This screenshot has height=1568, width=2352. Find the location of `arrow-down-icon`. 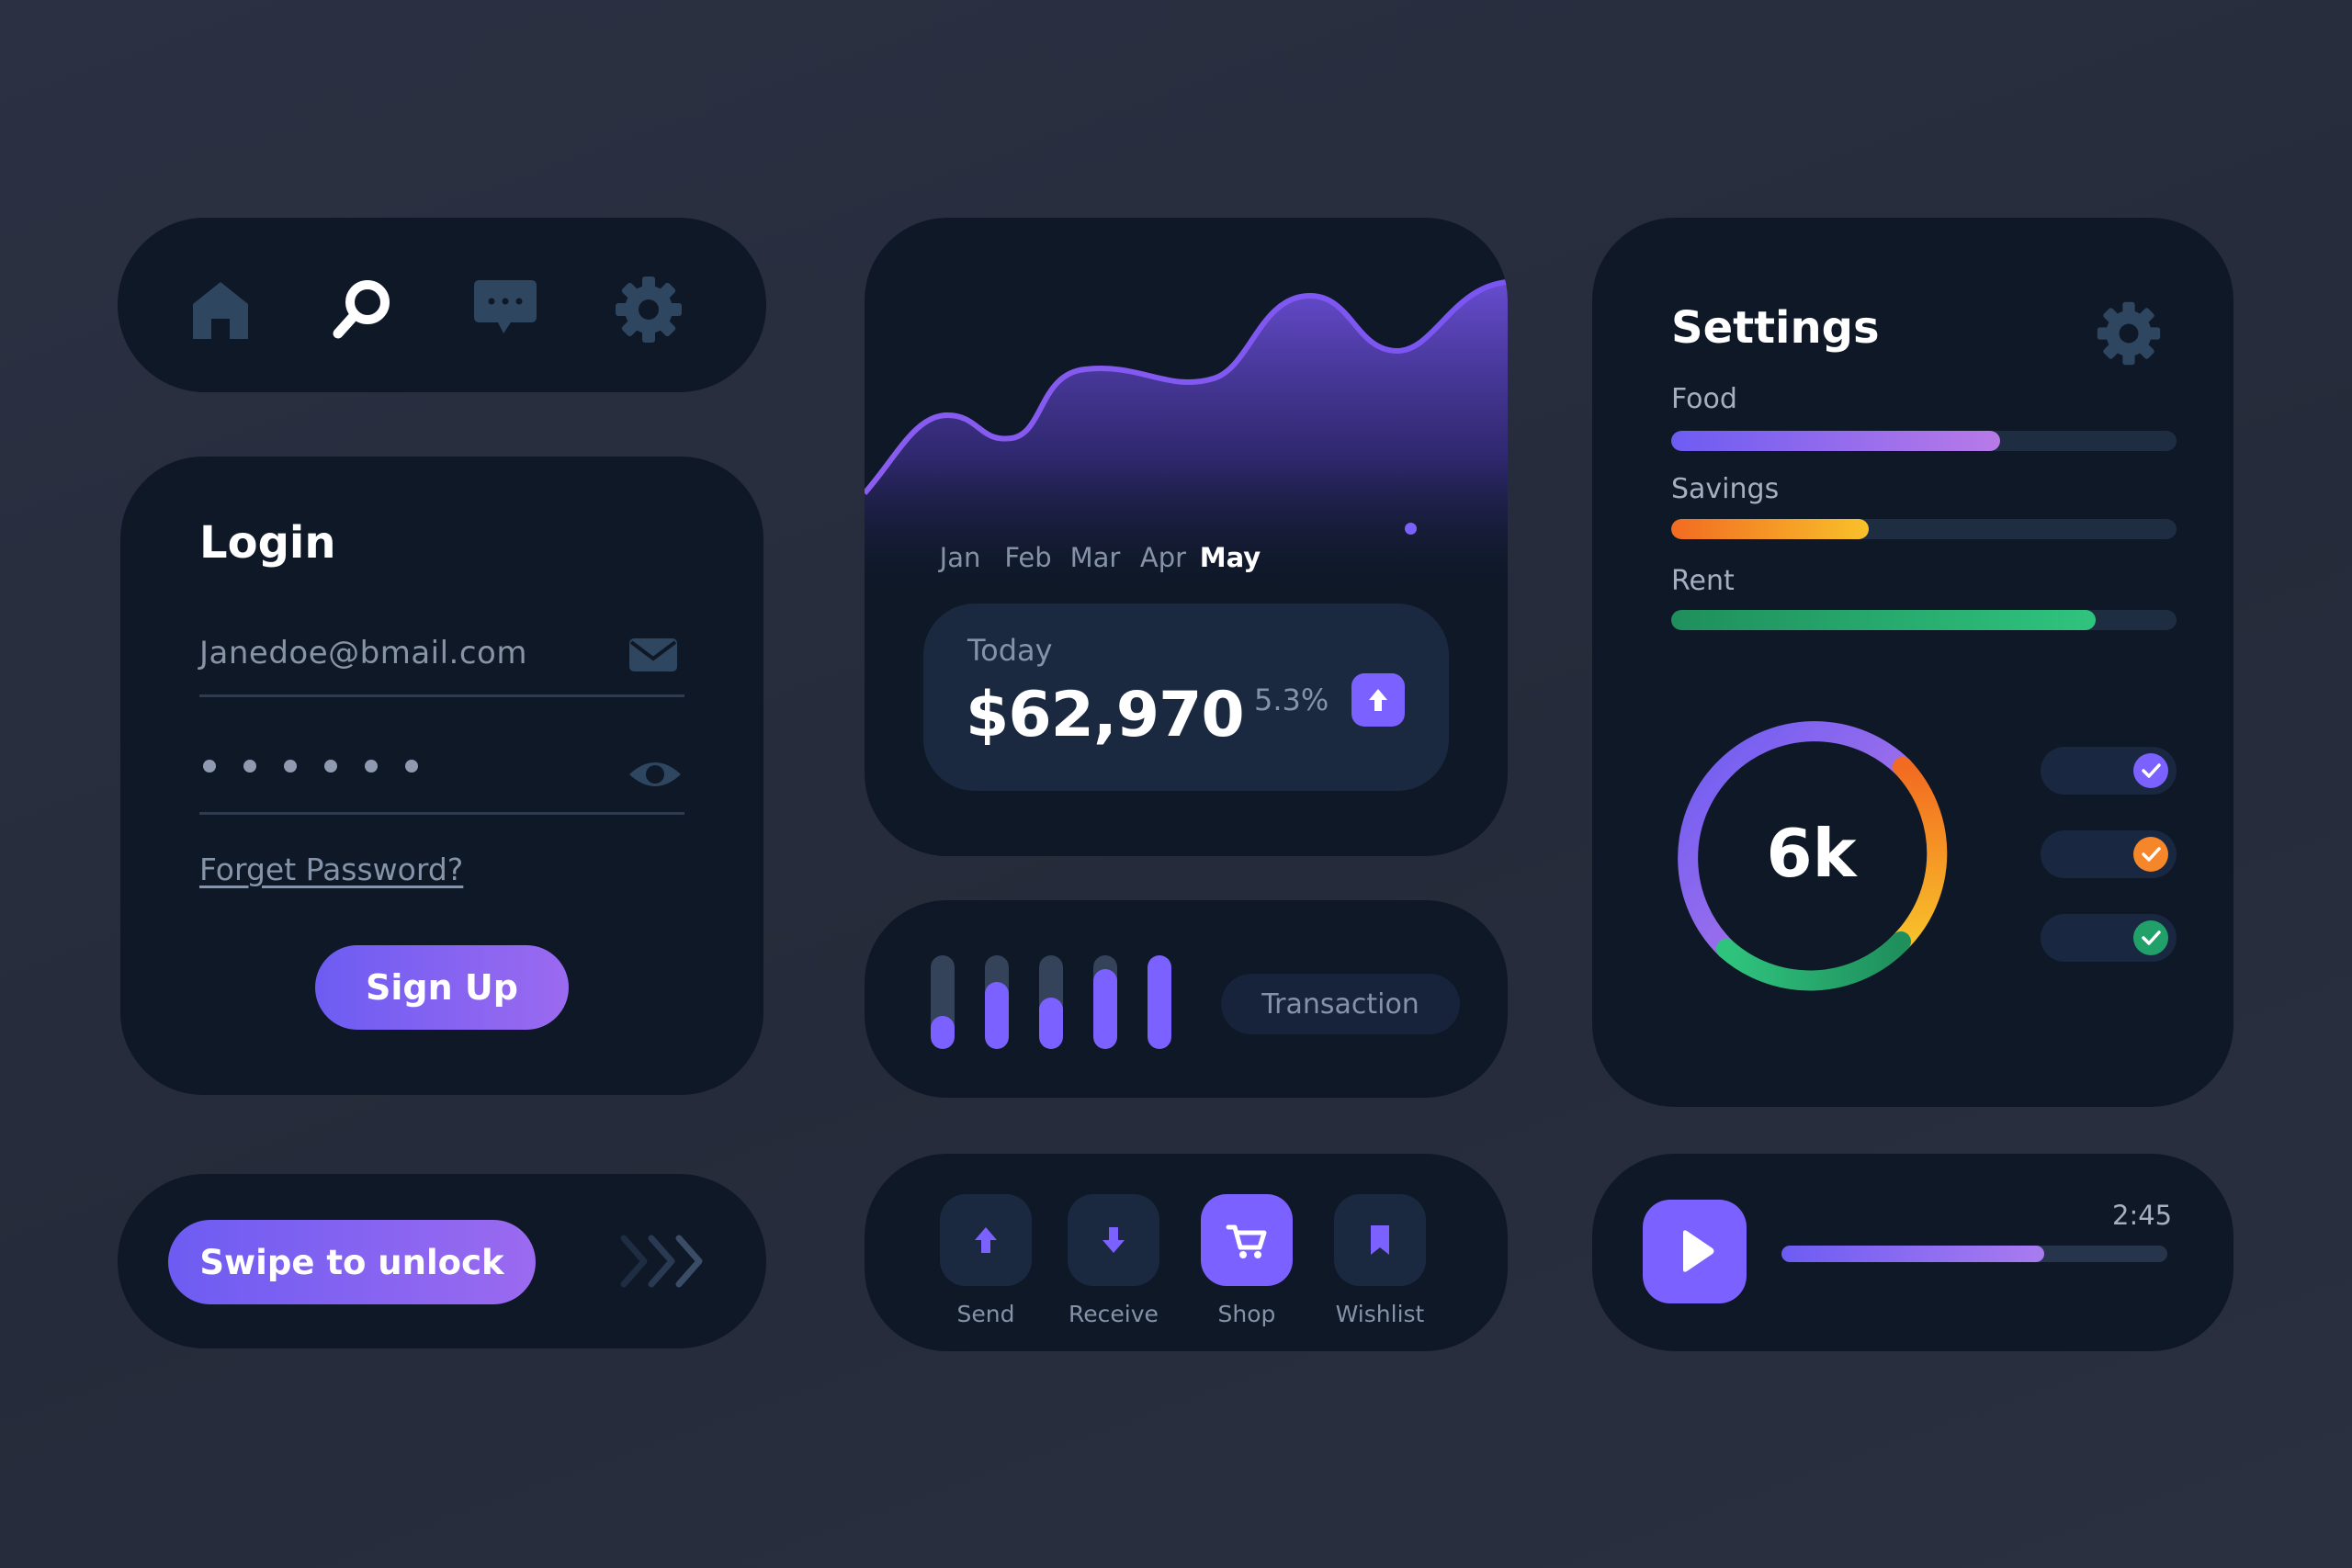

arrow-down-icon is located at coordinates (1113, 1240).